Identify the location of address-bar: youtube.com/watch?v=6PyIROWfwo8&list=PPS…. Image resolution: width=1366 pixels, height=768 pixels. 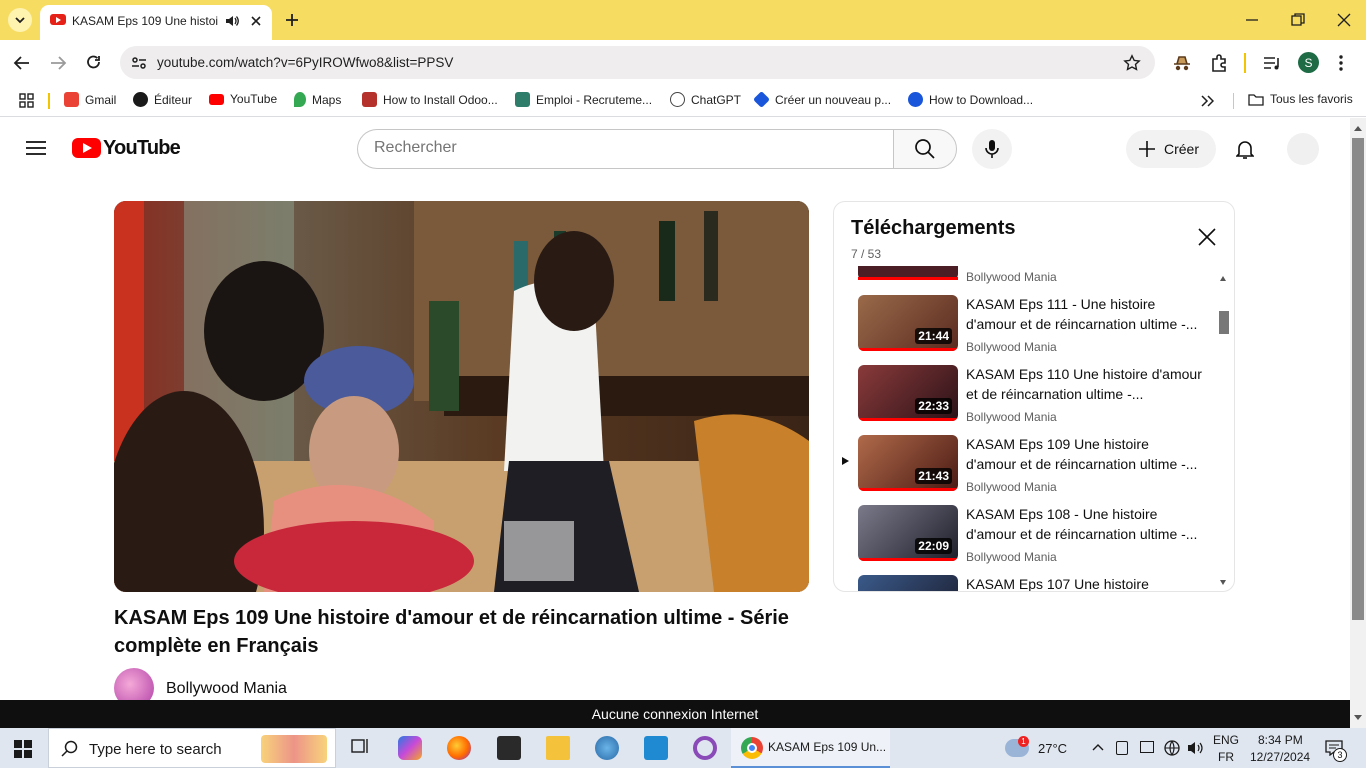
(637, 62).